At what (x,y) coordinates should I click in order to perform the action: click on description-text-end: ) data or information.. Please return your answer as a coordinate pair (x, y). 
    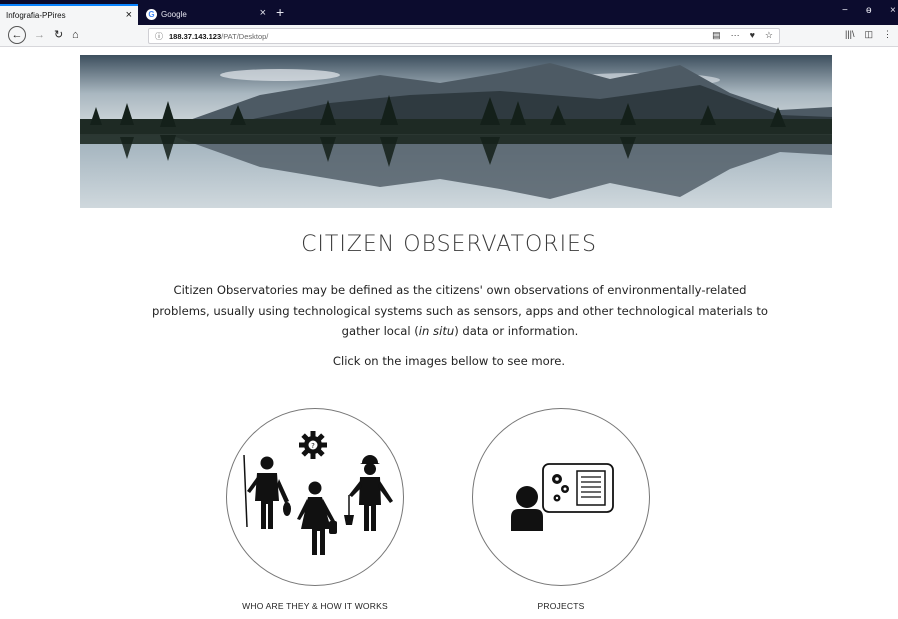
    Looking at the image, I should click on (516, 331).